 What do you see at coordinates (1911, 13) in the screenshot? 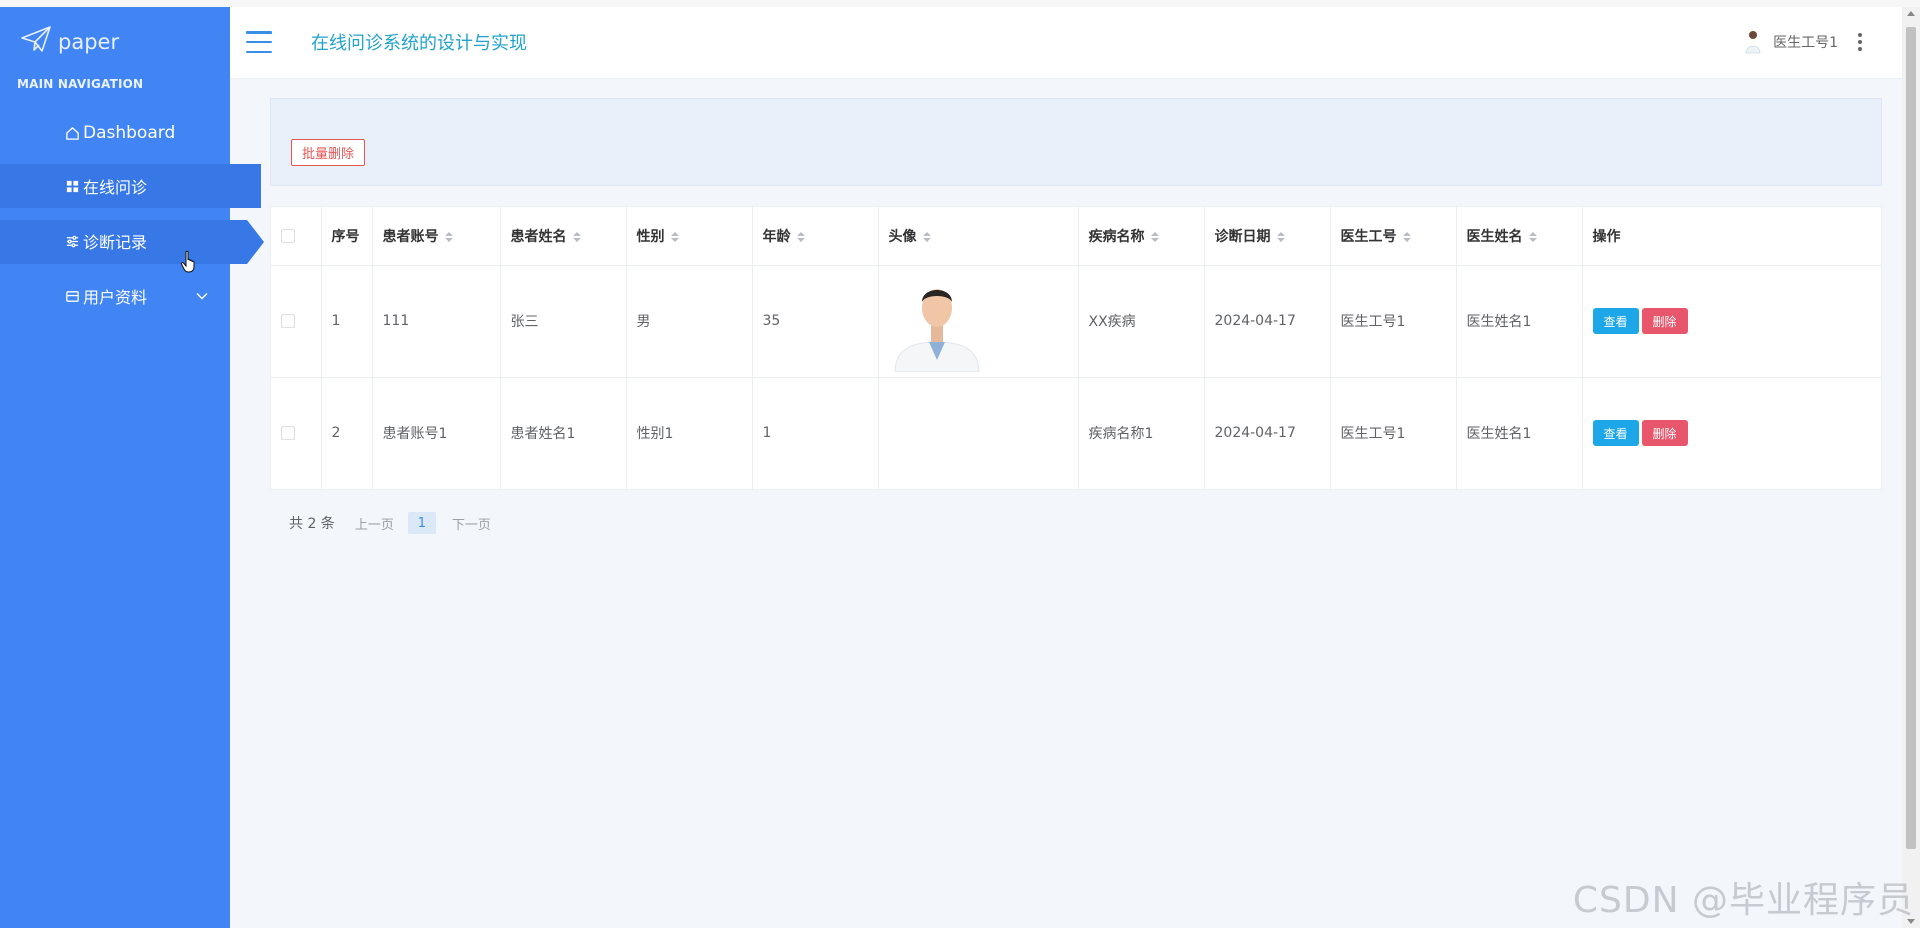
I see `scroll-up-icon` at bounding box center [1911, 13].